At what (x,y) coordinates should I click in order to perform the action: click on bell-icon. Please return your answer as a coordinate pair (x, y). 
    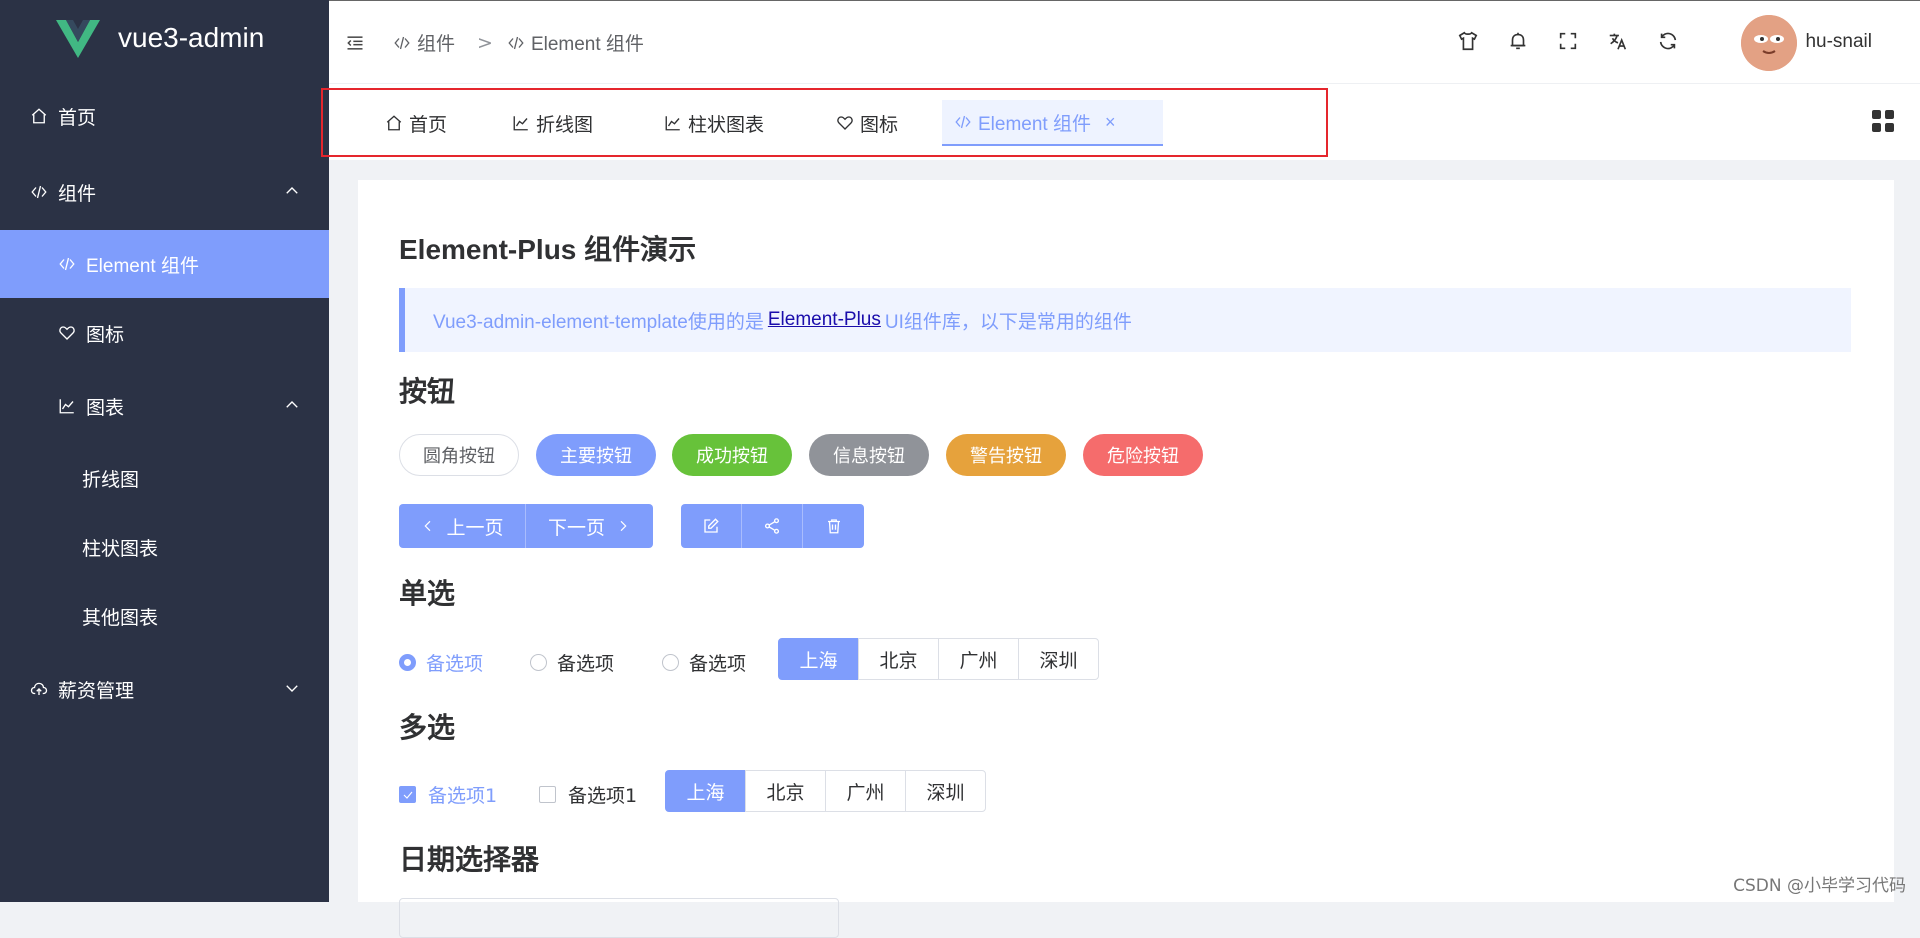
    Looking at the image, I should click on (1518, 41).